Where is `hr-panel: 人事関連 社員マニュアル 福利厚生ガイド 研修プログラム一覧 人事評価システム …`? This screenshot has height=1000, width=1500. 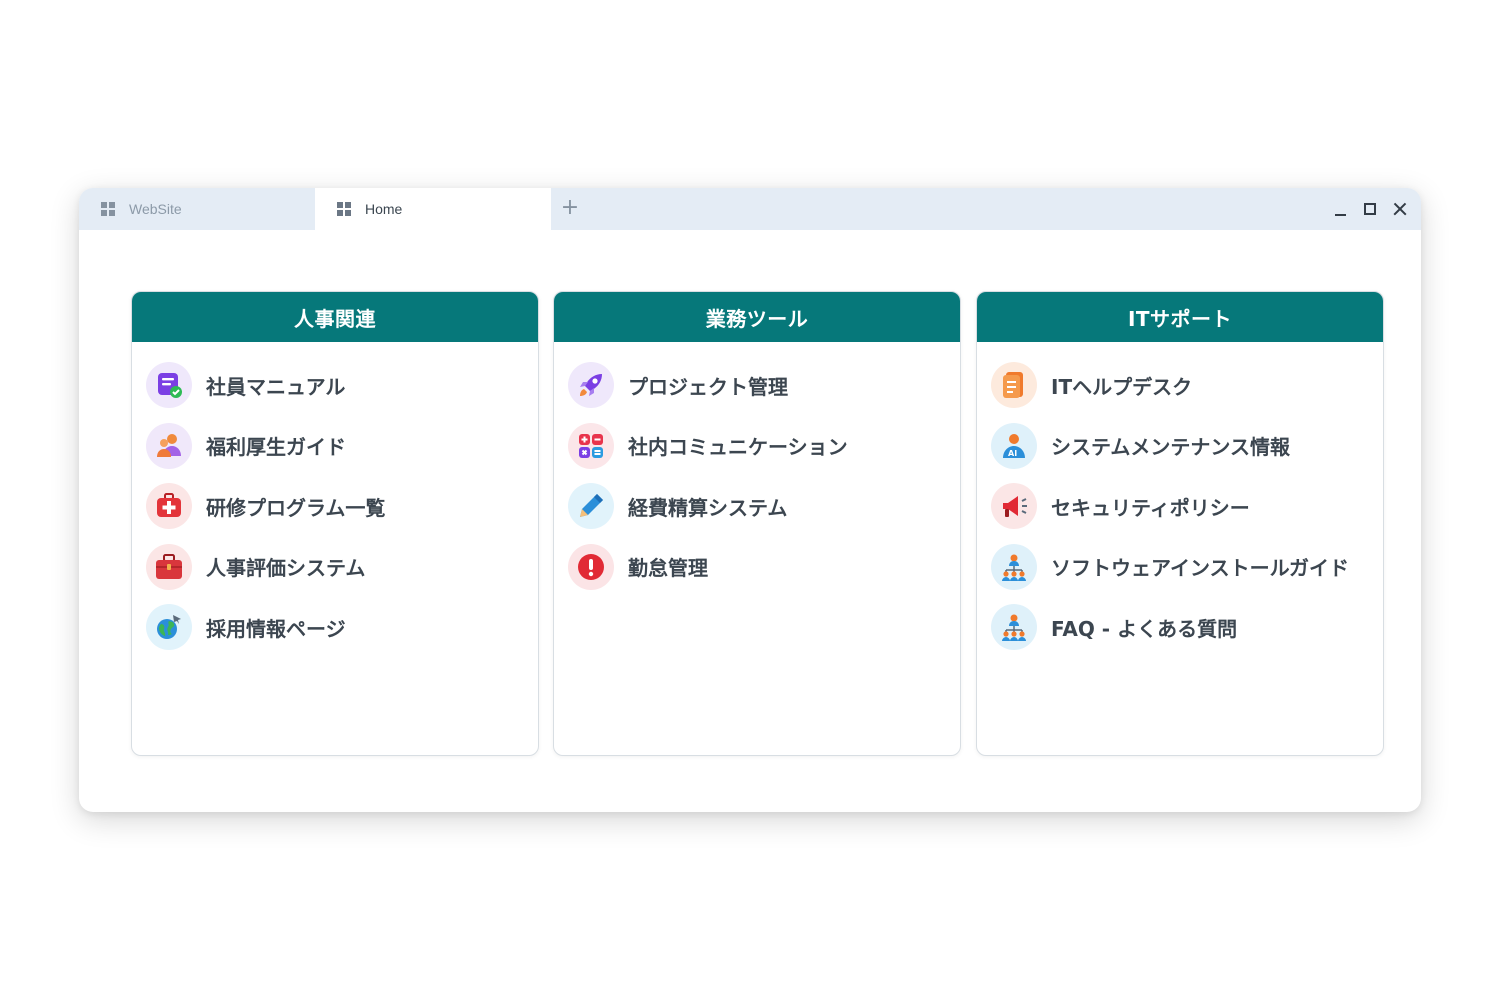 hr-panel: 人事関連 社員マニュアル 福利厚生ガイド 研修プログラム一覧 人事評価システム … is located at coordinates (335, 523).